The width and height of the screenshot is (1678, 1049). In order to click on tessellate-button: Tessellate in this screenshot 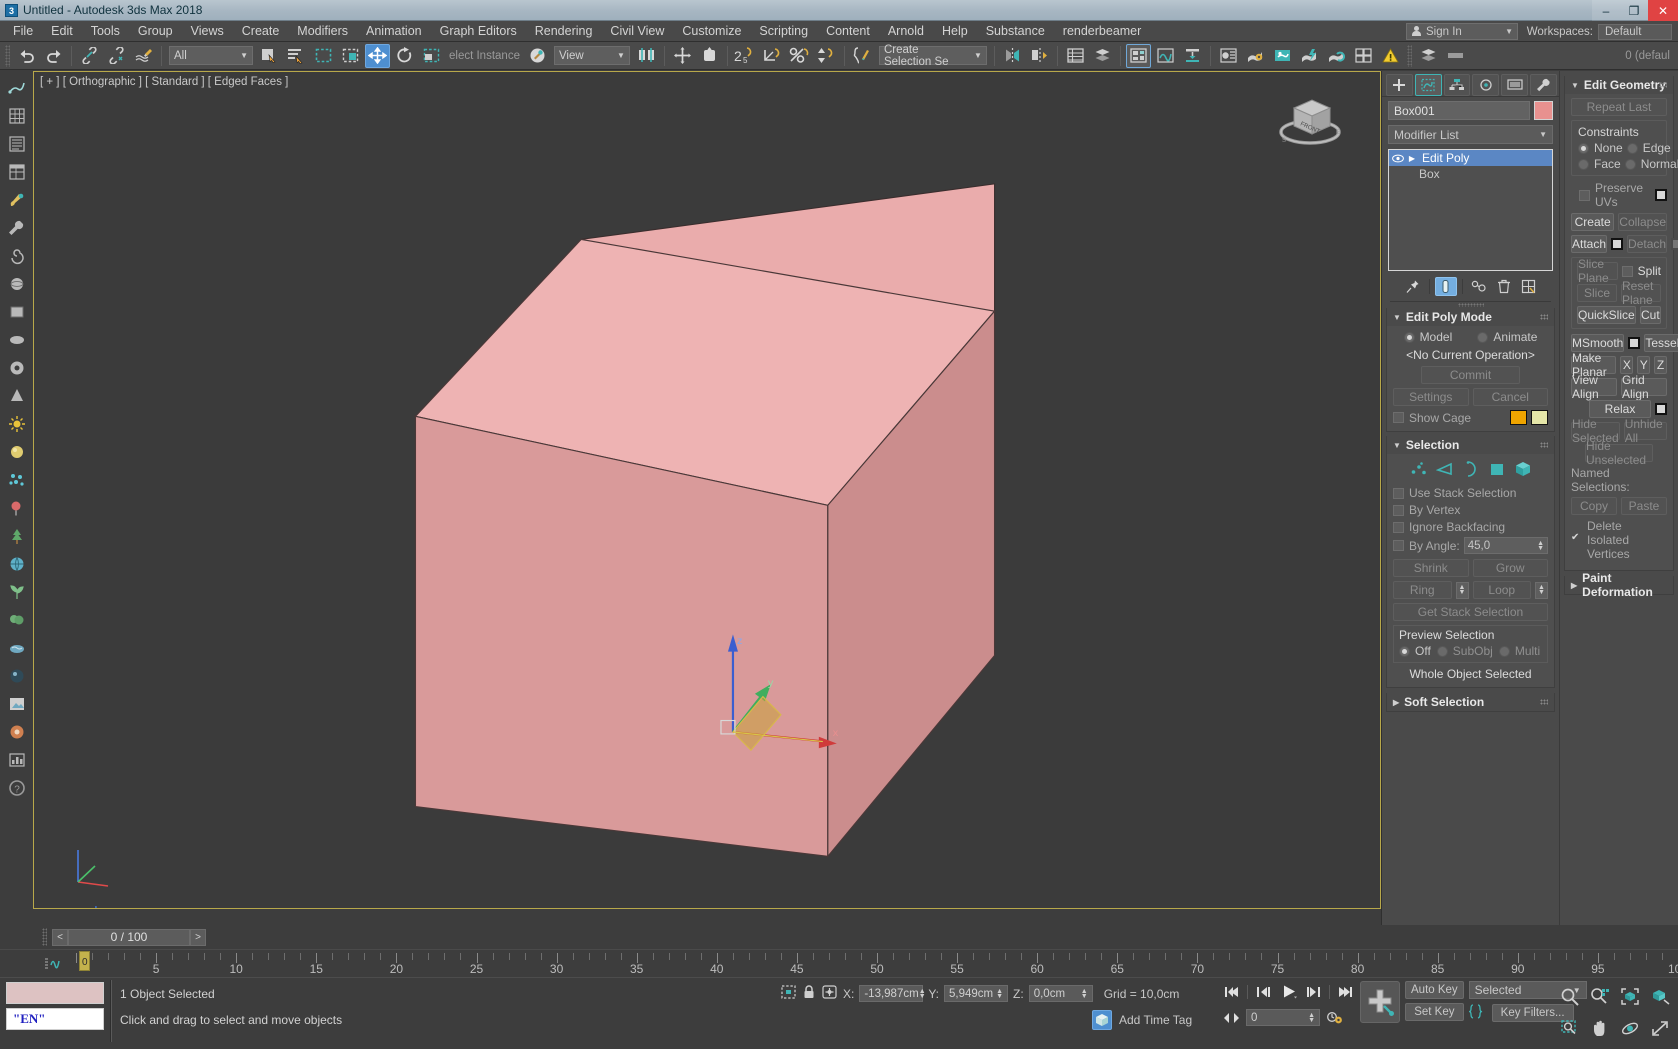, I will do `click(1661, 343)`.